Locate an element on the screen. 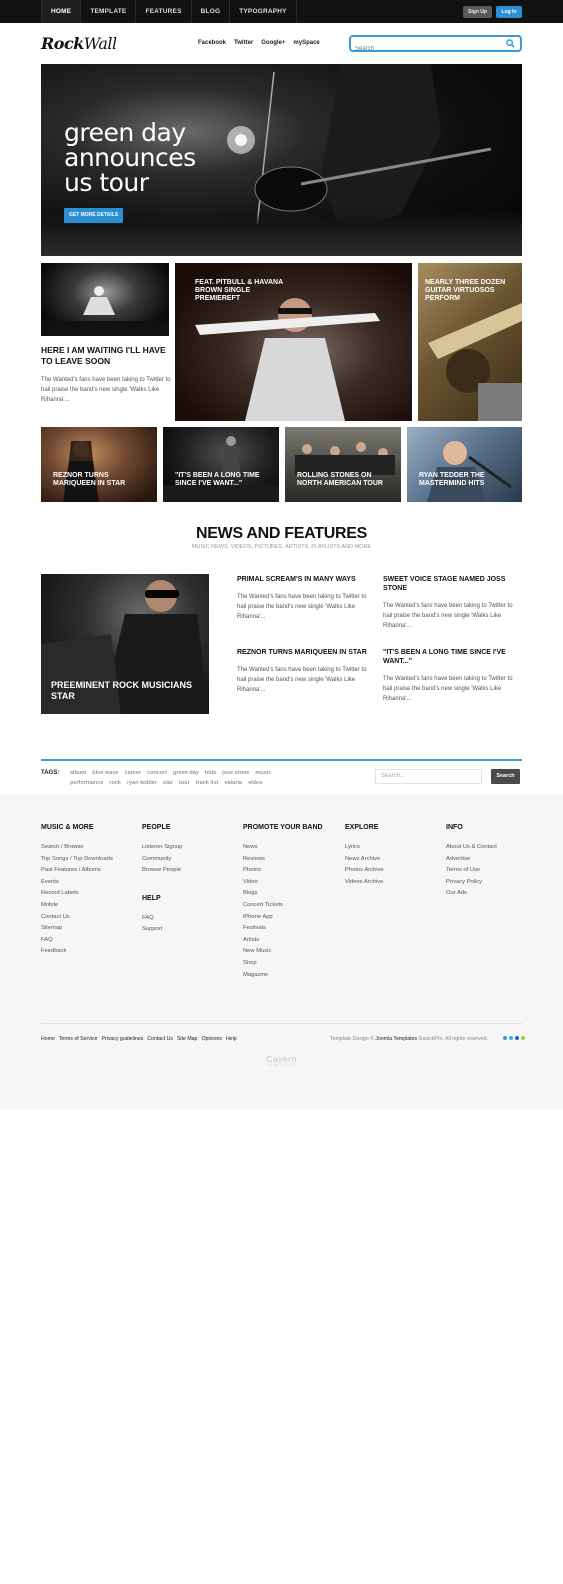 This screenshot has height=1584, width=563. tag-link: video is located at coordinates (255, 783).